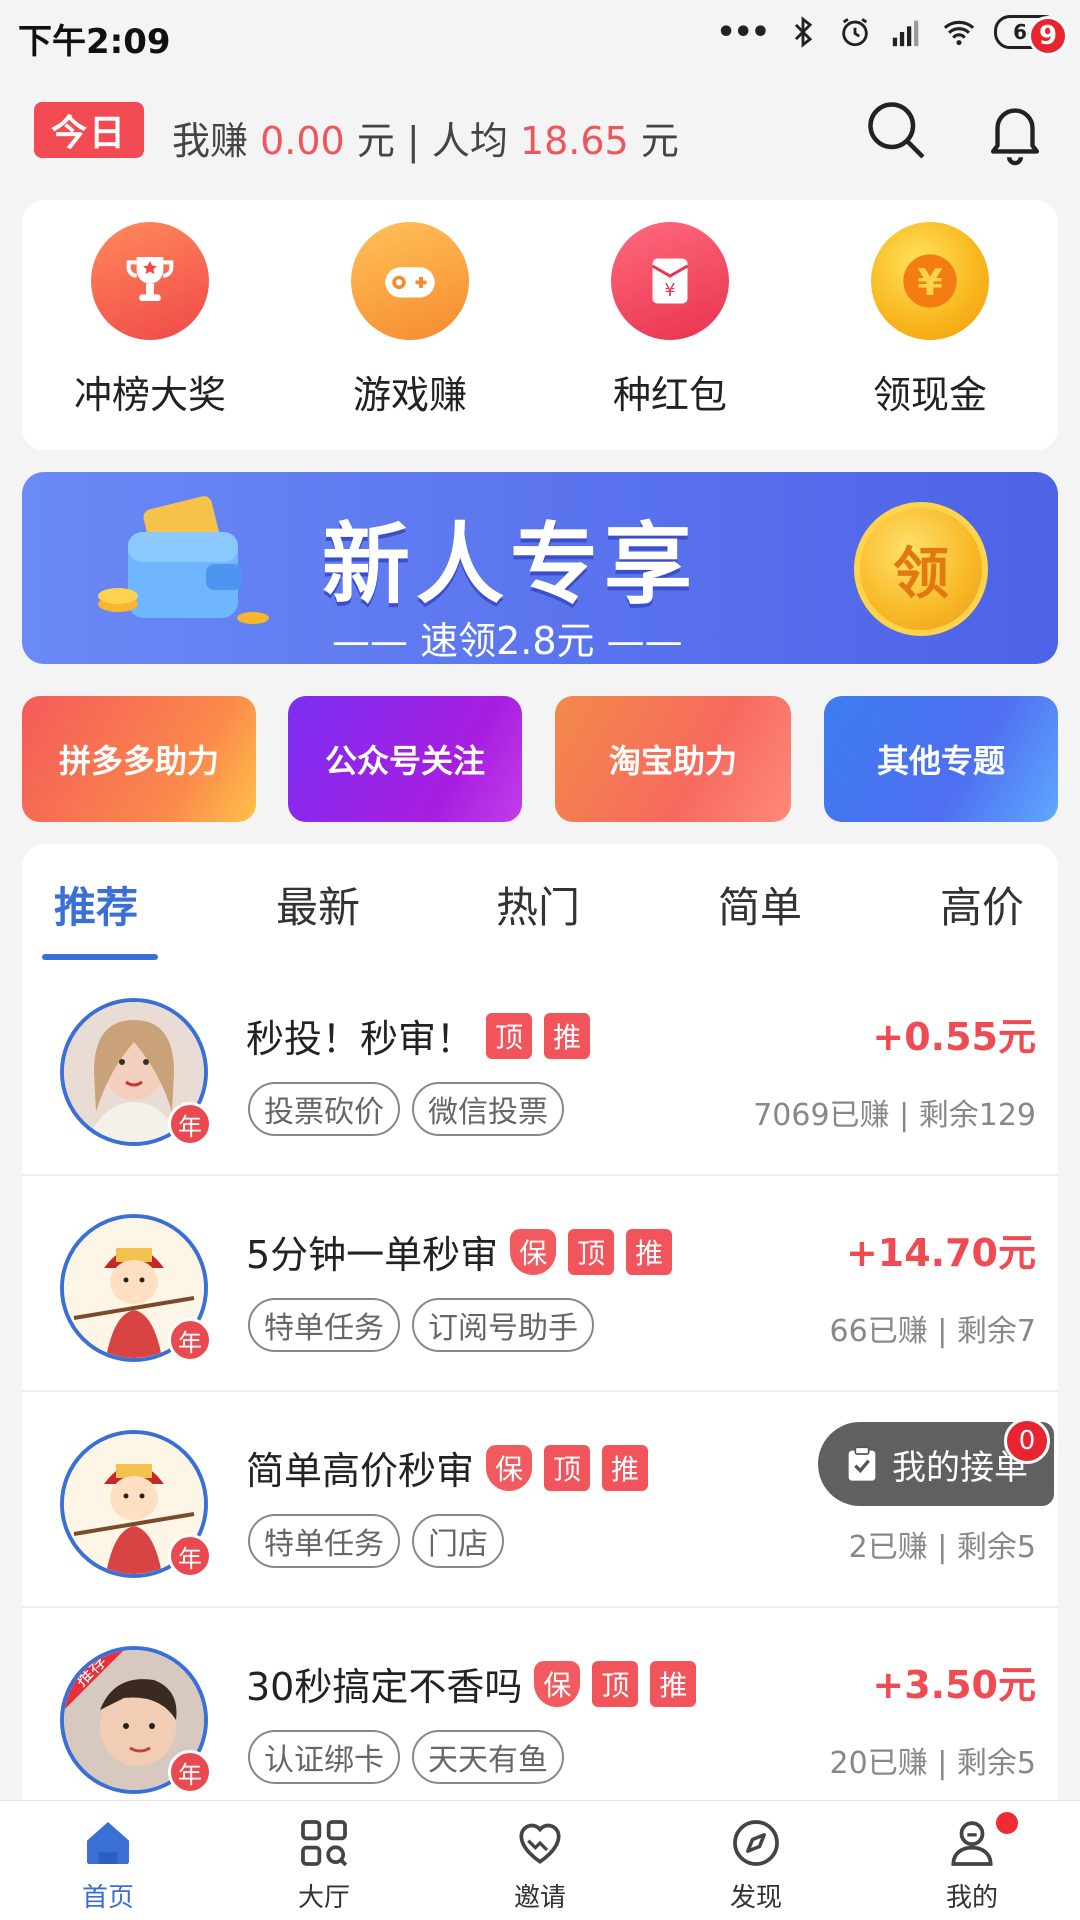 This screenshot has width=1080, height=1920. I want to click on topic-pinduoduo: 拼多多助力, so click(139, 759).